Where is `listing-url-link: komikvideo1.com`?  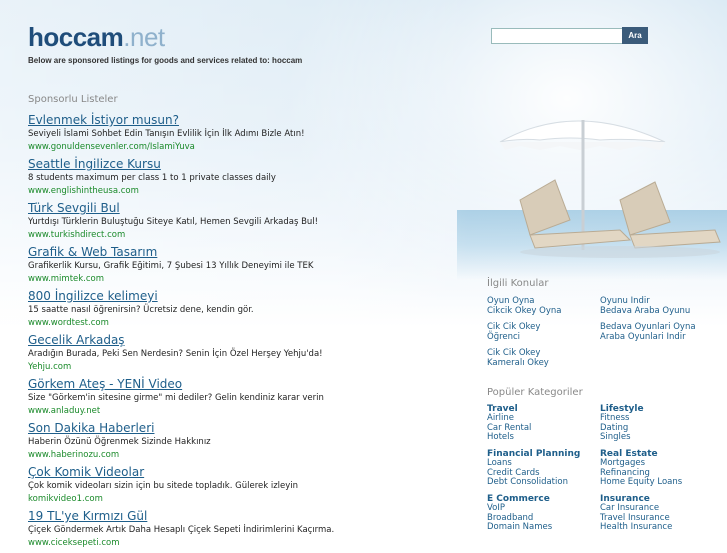 listing-url-link: komikvideo1.com is located at coordinates (238, 499).